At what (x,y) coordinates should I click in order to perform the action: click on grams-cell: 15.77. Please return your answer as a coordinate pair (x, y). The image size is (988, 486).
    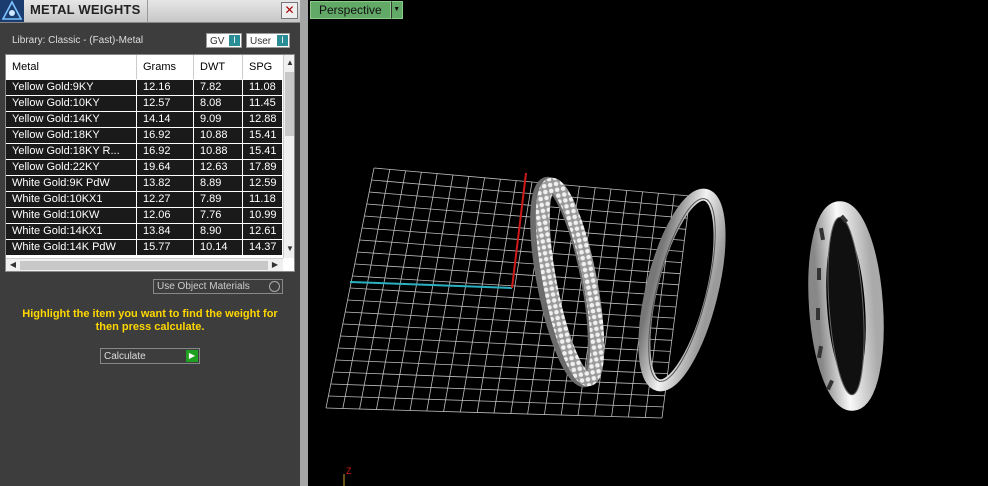
    Looking at the image, I should click on (165, 247).